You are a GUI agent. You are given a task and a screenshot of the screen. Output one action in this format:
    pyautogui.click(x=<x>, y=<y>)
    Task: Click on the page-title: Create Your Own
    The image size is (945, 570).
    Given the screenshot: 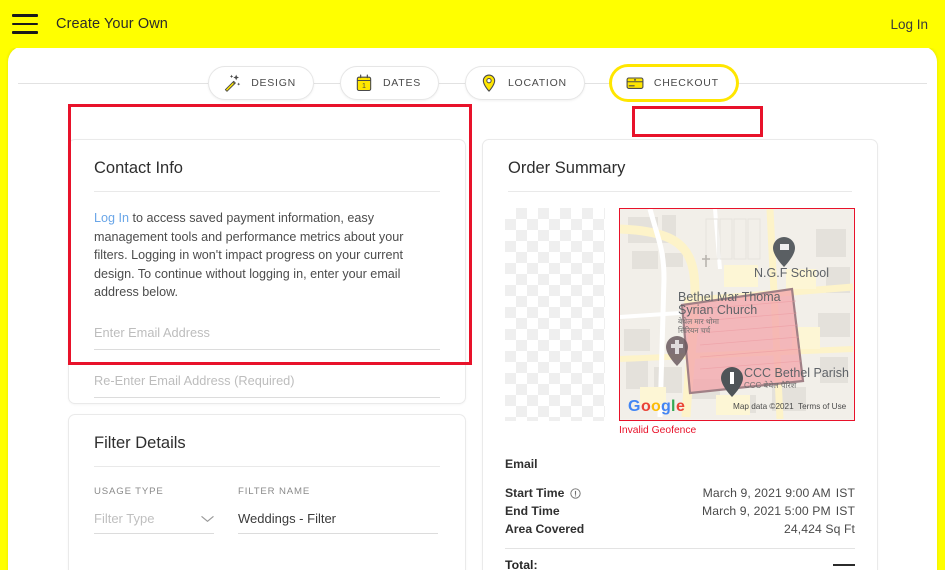 What is the action you would take?
    pyautogui.click(x=112, y=24)
    